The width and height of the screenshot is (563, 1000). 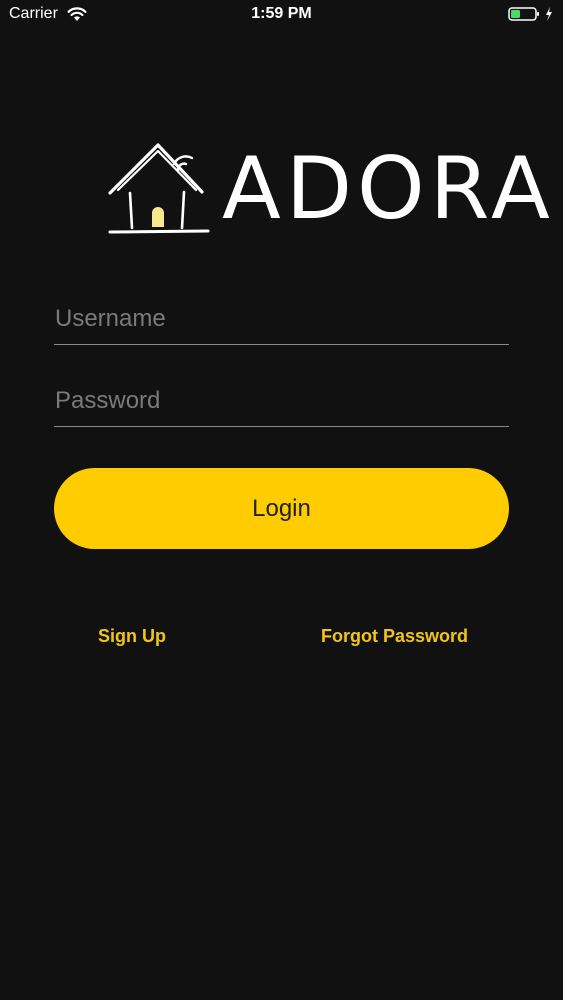 What do you see at coordinates (388, 189) in the screenshot?
I see `app-wordmark: ADORA` at bounding box center [388, 189].